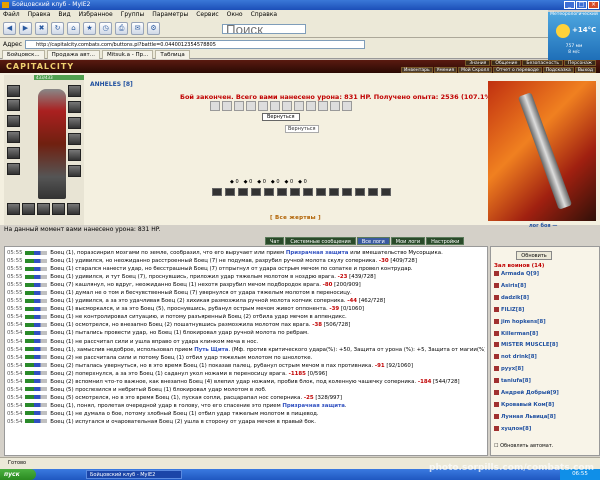 The height and width of the screenshot is (480, 600). I want to click on close-button: ×, so click(593, 5).